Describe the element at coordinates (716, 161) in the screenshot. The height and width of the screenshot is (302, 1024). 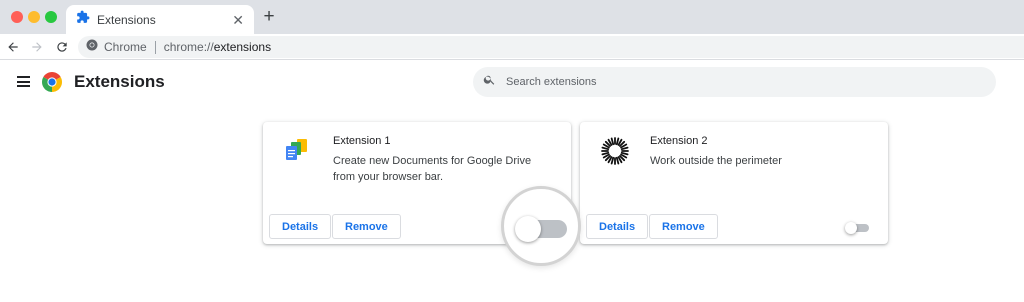
I see `extension-description: Work outside the perimeter` at that location.